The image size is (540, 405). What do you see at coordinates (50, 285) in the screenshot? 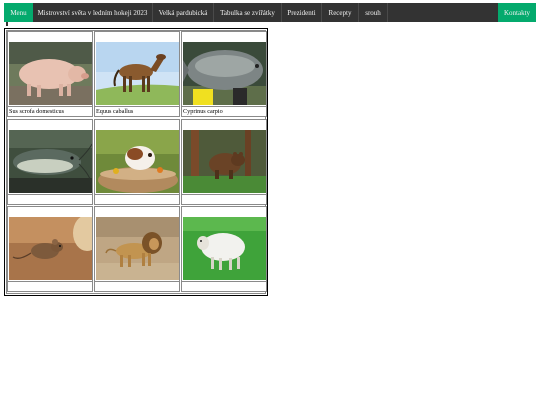
I see `caption-mouse` at bounding box center [50, 285].